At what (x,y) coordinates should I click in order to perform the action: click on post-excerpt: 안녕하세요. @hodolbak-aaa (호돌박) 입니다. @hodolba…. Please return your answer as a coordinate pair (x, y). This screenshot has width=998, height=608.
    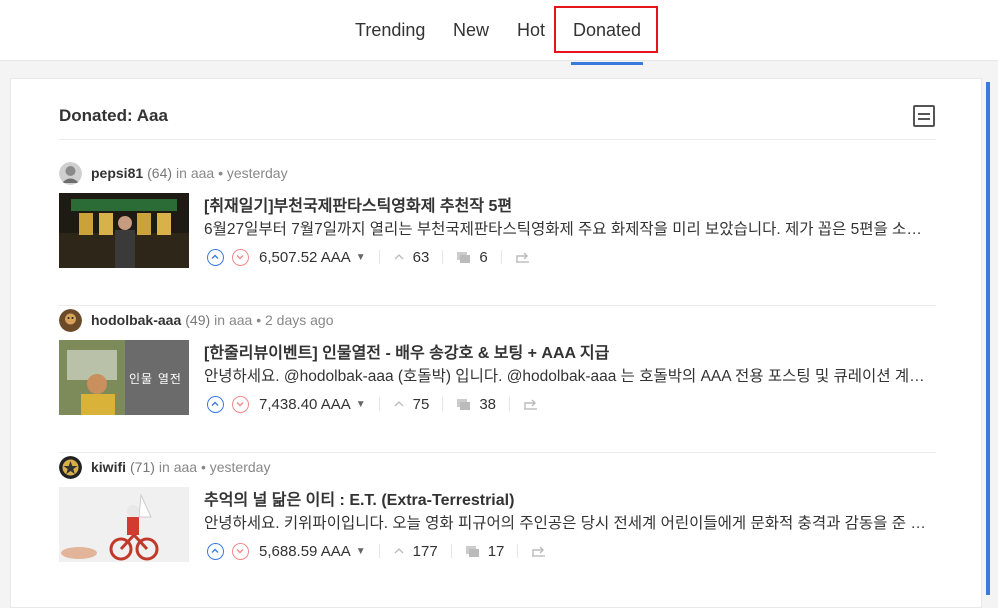
    Looking at the image, I should click on (570, 375).